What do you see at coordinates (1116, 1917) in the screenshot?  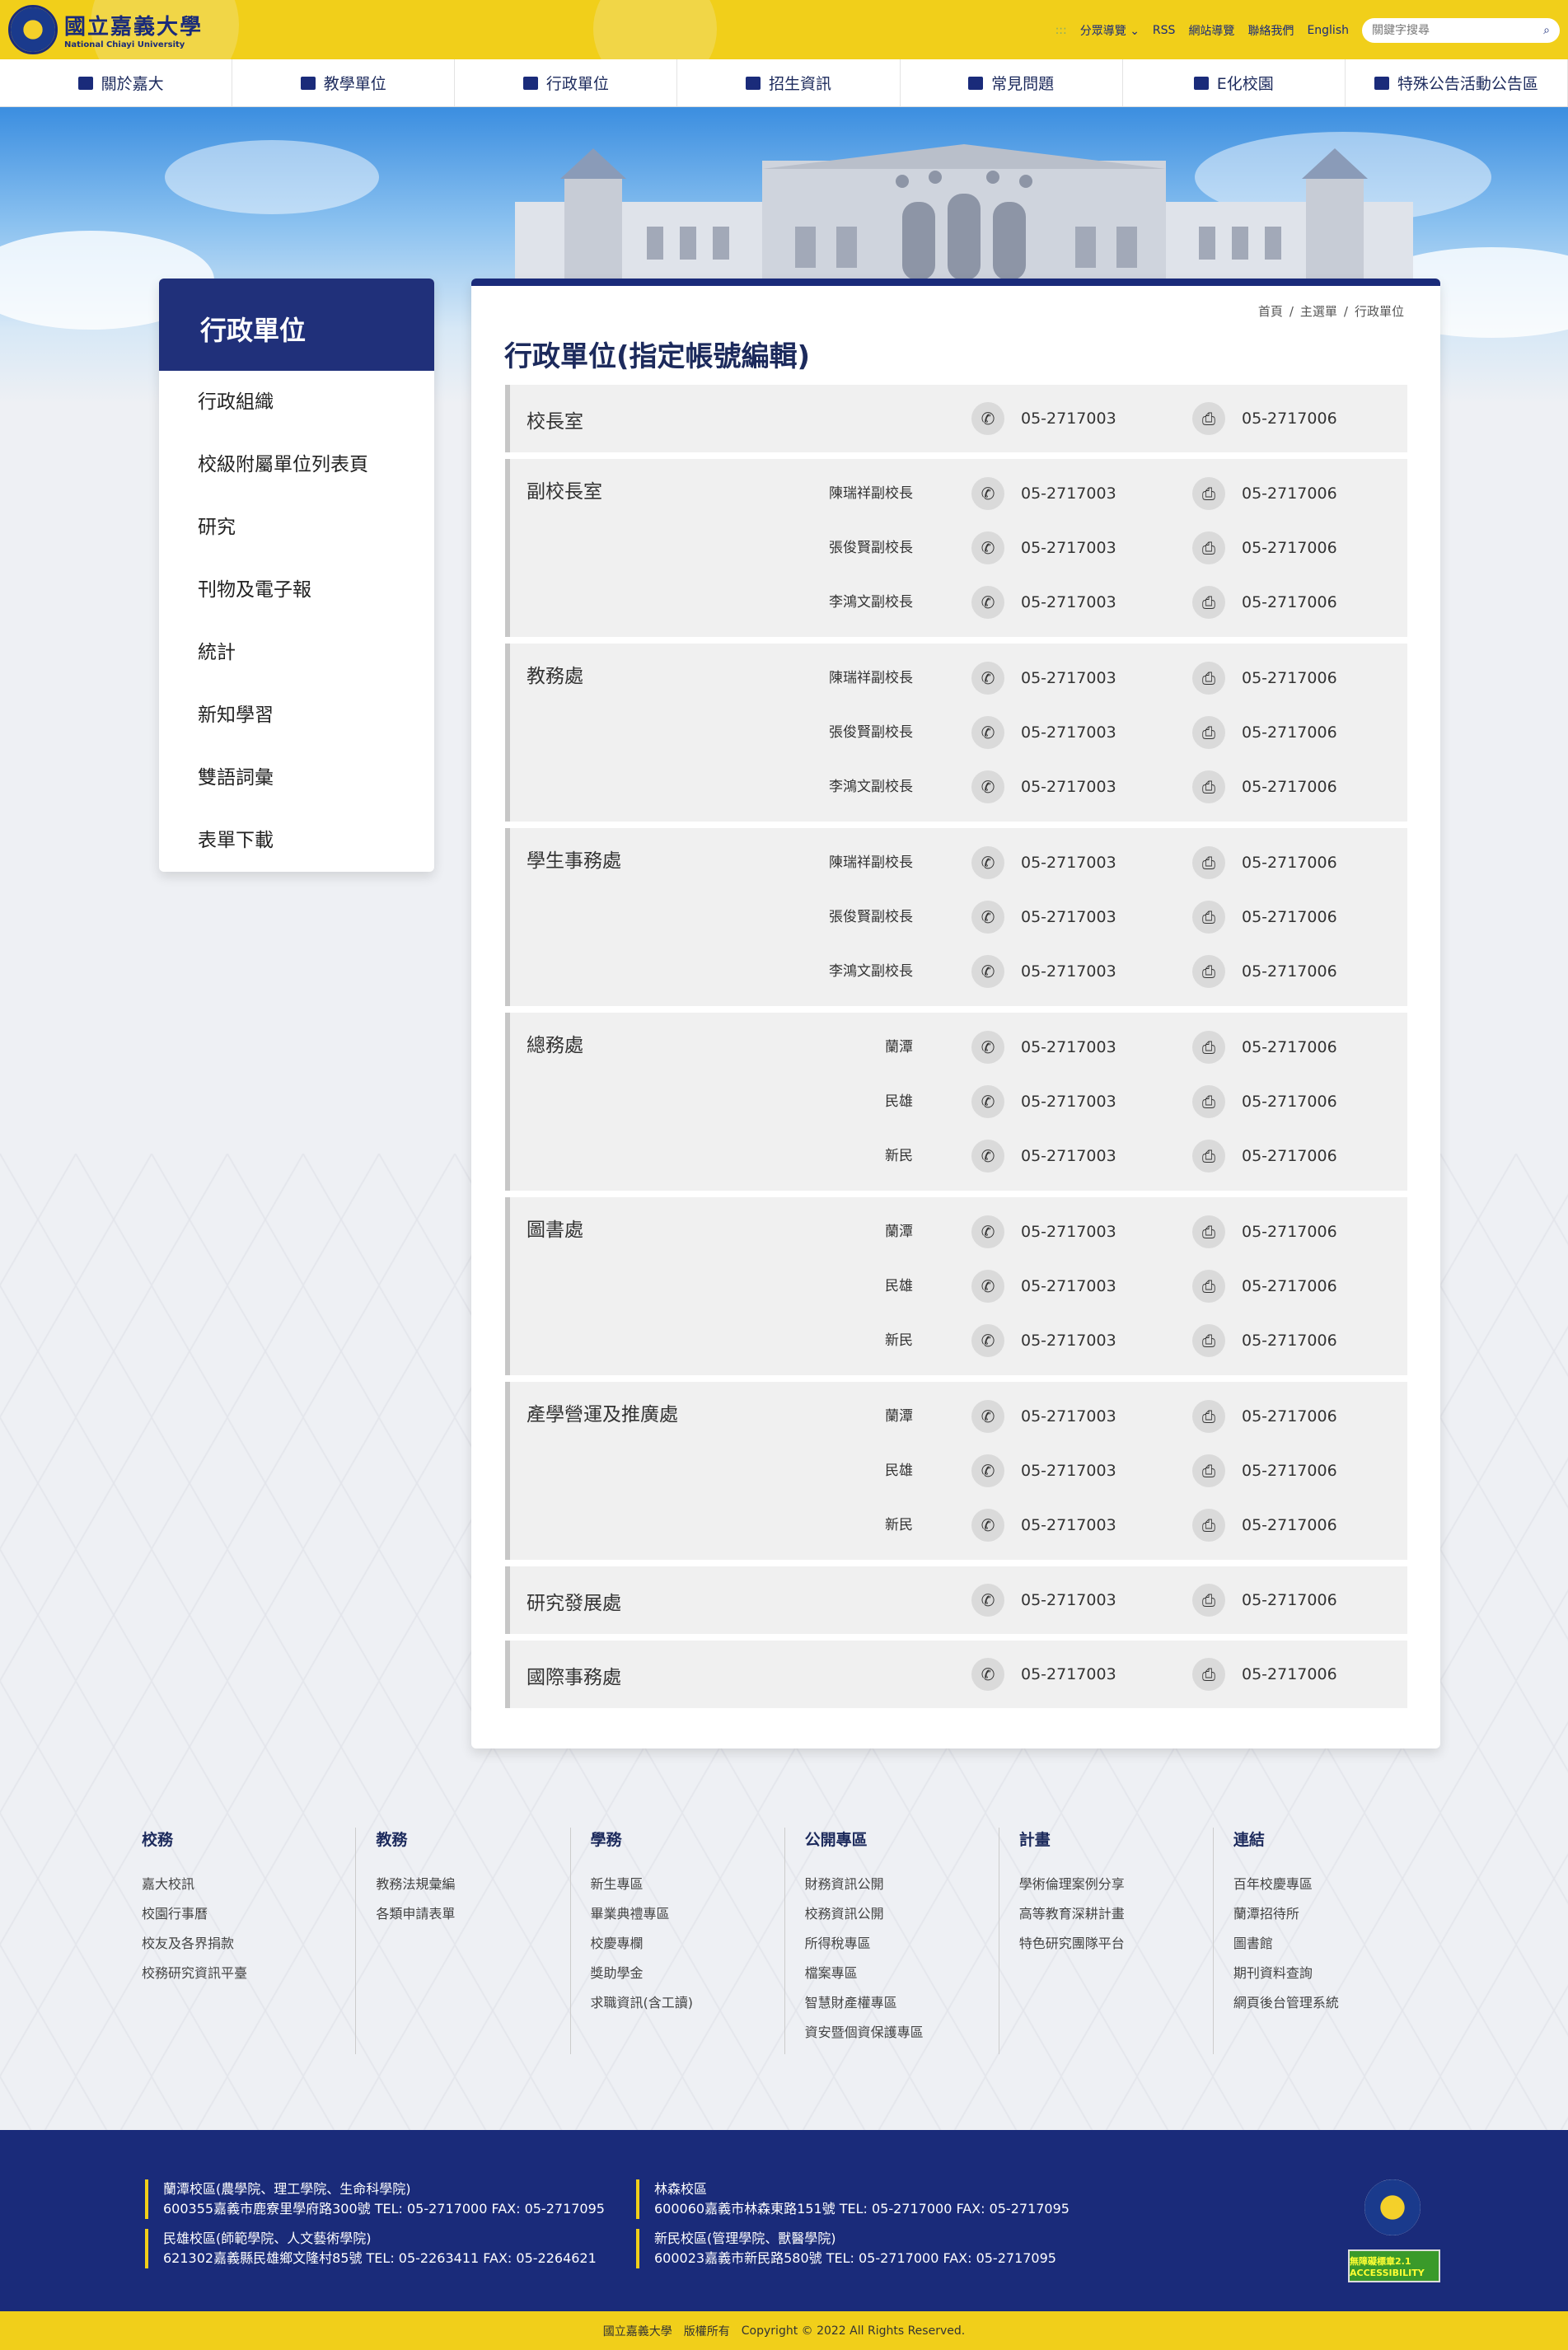 I see `footer-link: 高等教育深耕計畫` at bounding box center [1116, 1917].